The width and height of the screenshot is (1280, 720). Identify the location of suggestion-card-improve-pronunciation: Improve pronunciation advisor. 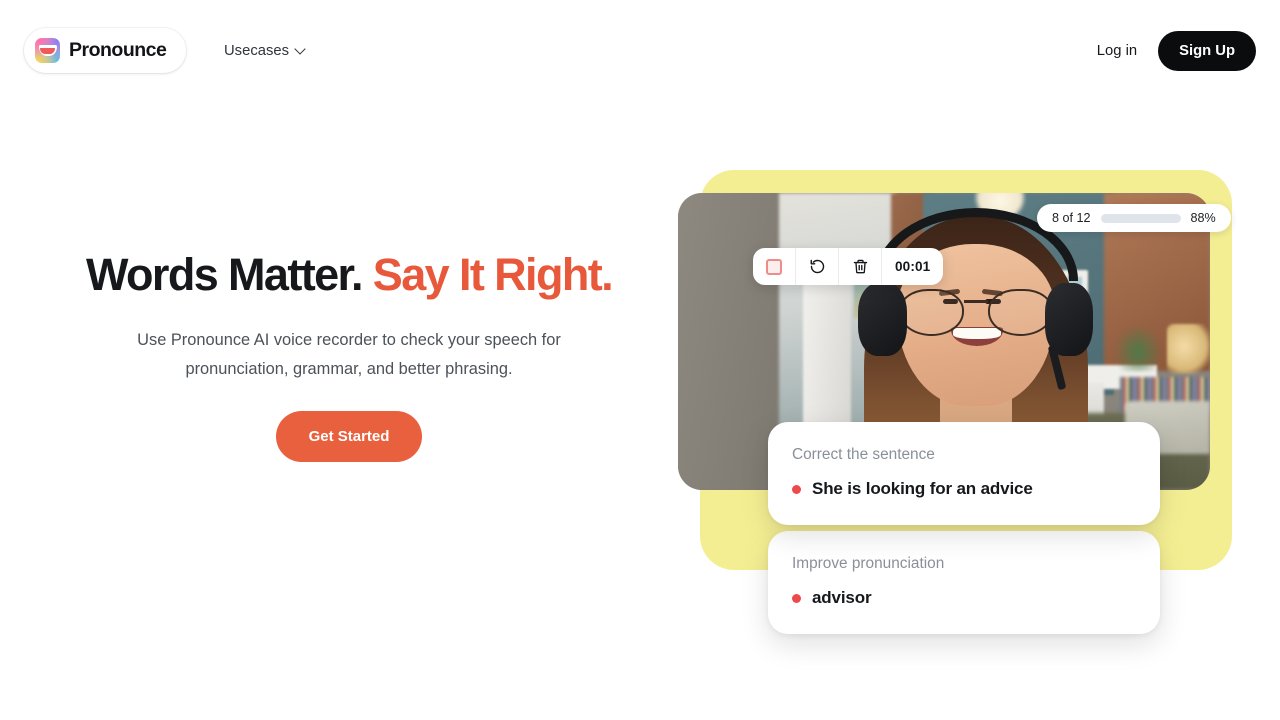
(964, 582).